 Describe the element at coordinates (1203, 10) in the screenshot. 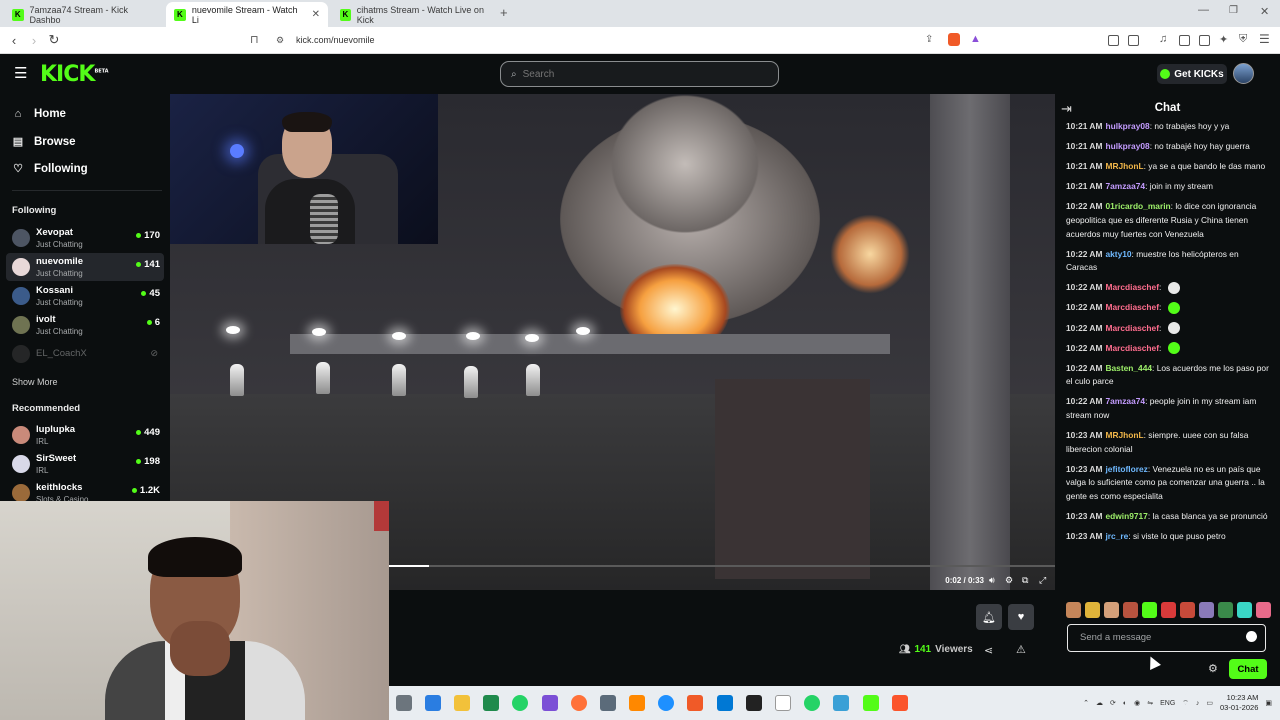

I see `minimize-icon: —` at that location.